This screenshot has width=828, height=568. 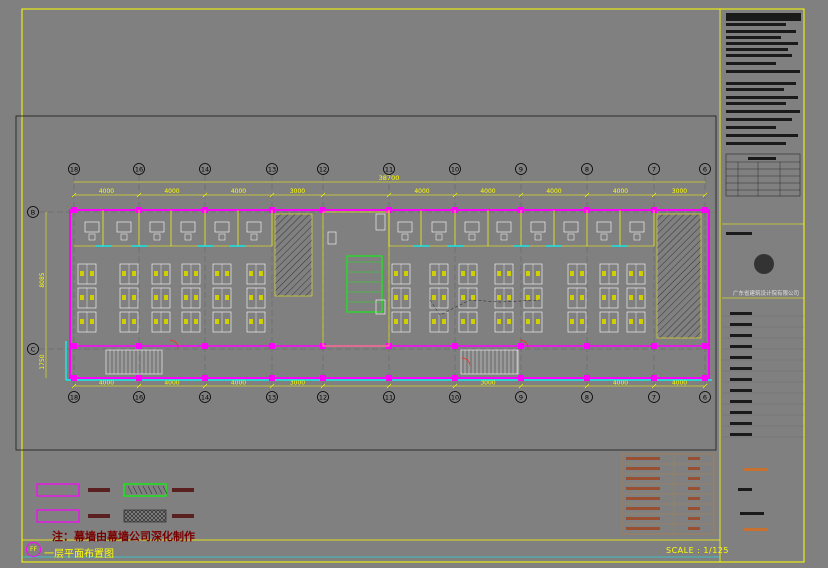 What do you see at coordinates (762, 158) in the screenshot?
I see `revision-header` at bounding box center [762, 158].